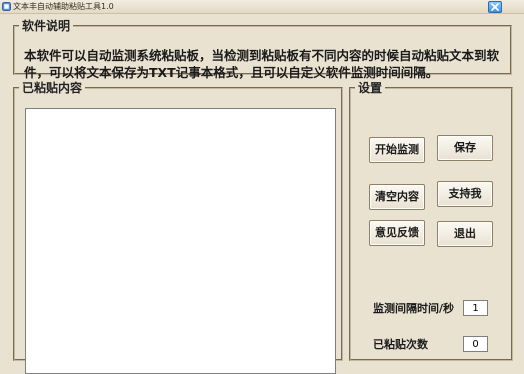 The height and width of the screenshot is (374, 524). I want to click on close-icon, so click(495, 7).